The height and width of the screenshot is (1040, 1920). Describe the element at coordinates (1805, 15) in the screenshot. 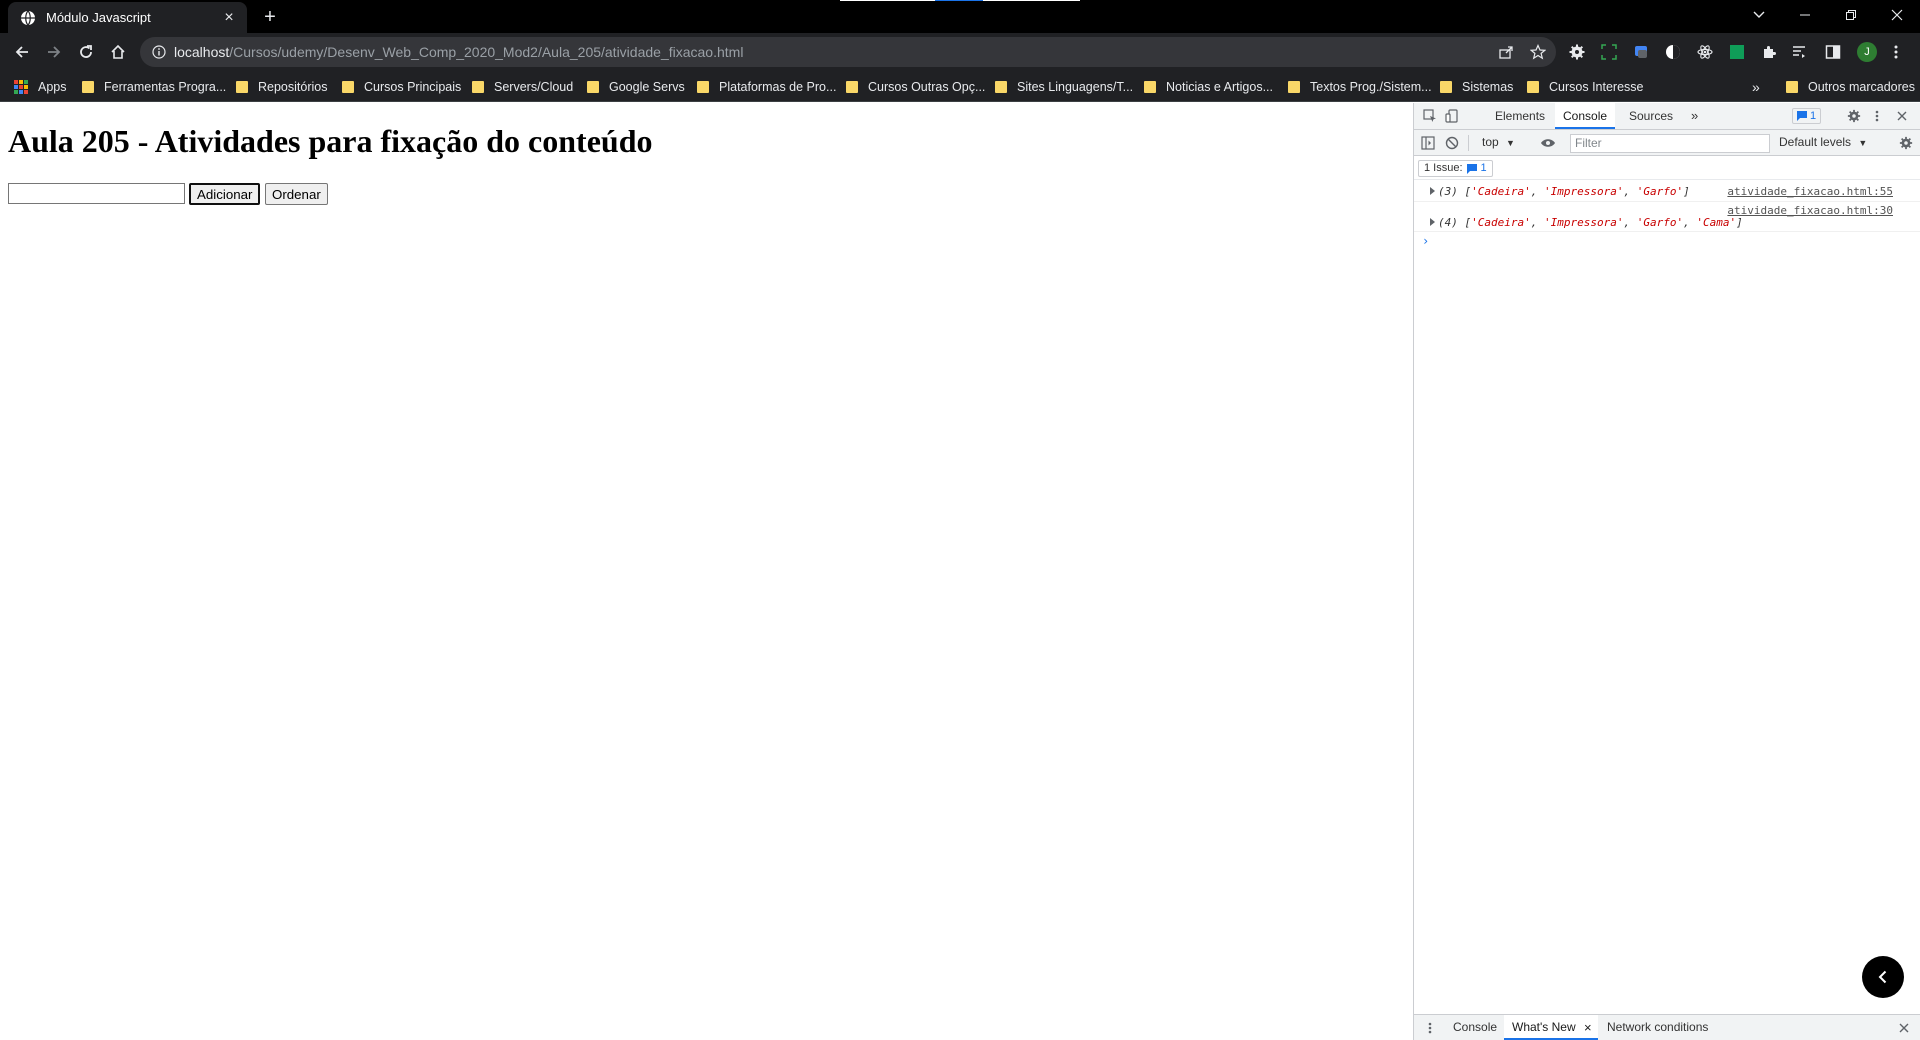

I see `minimize-button` at that location.